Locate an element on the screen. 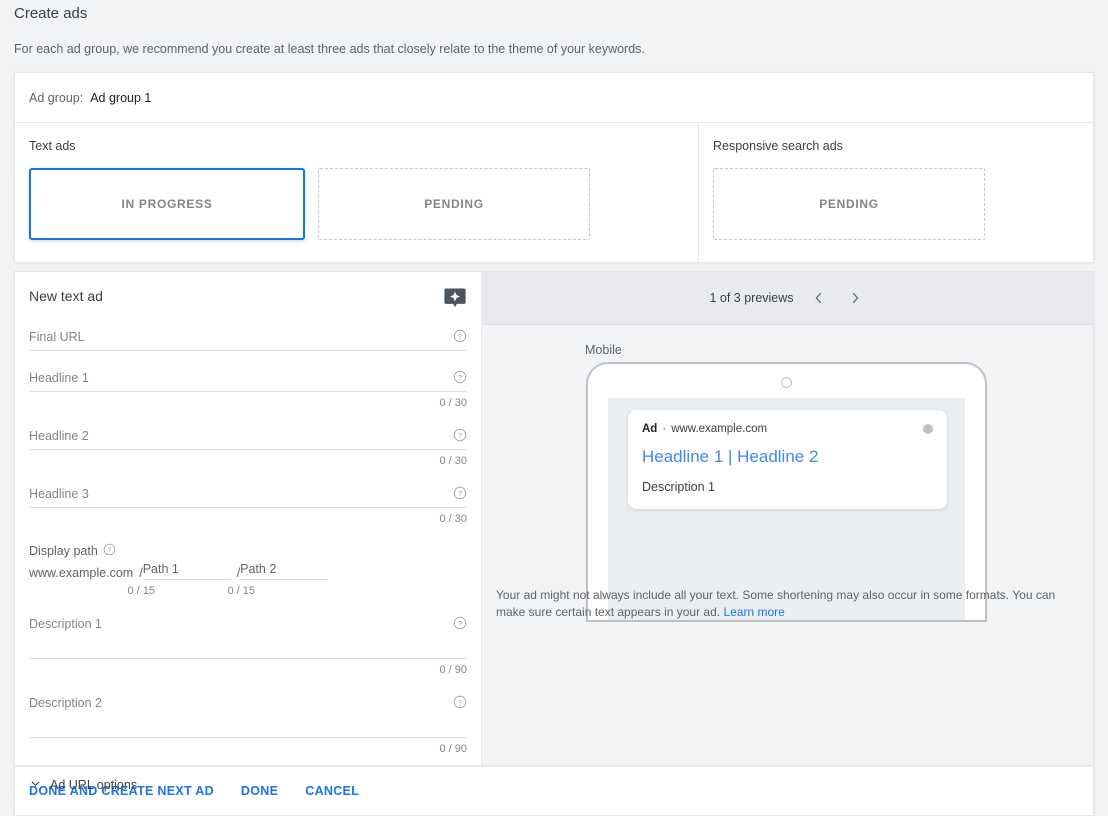 The height and width of the screenshot is (816, 1108). responsive-search-ads-boxes: PENDING is located at coordinates (896, 204).